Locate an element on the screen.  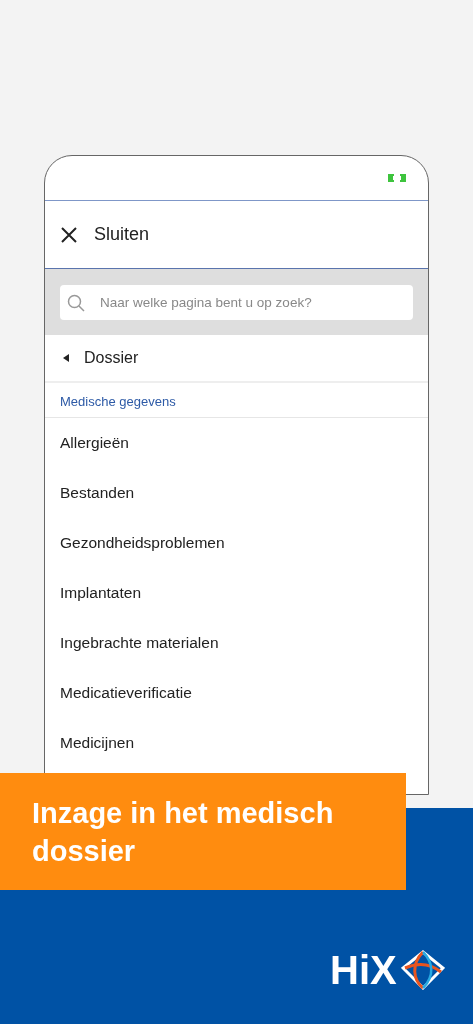
menu-item: Allergieën is located at coordinates (236, 443).